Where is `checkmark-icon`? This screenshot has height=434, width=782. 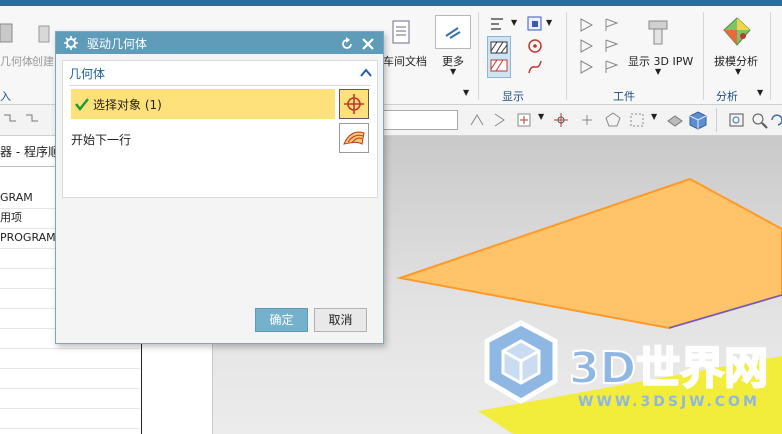 checkmark-icon is located at coordinates (82, 104).